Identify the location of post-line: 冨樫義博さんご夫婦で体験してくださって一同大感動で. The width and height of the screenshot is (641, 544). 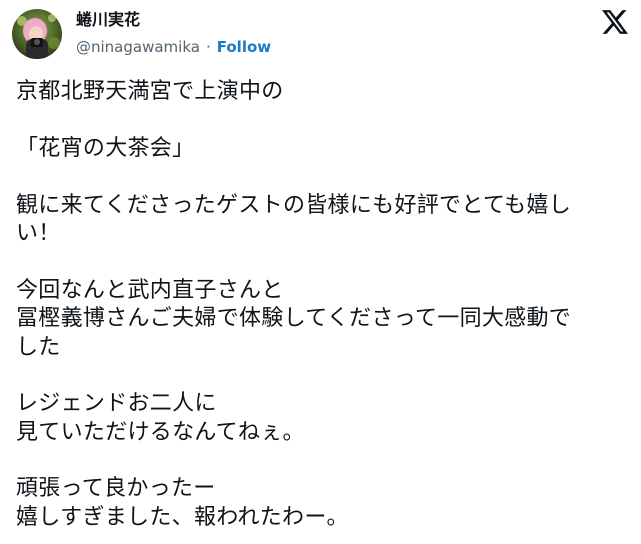
(294, 319).